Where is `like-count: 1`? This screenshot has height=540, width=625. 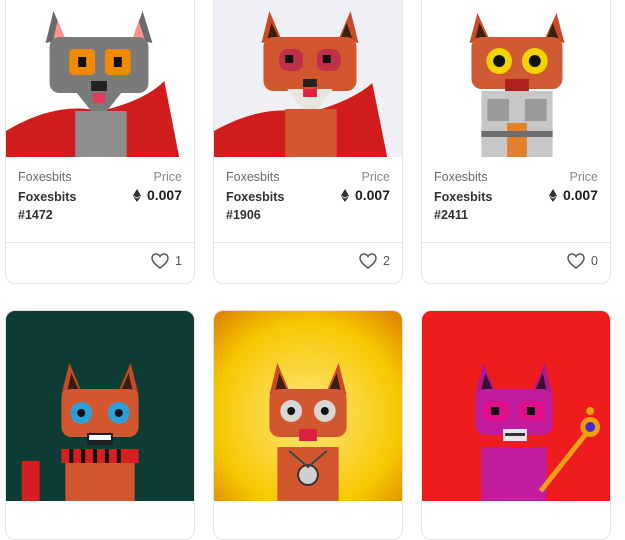
like-count: 1 is located at coordinates (178, 261).